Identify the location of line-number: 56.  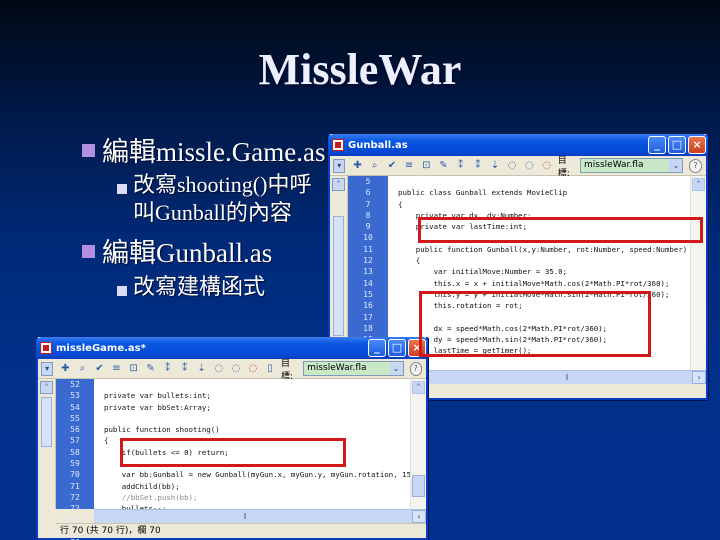
(75, 430).